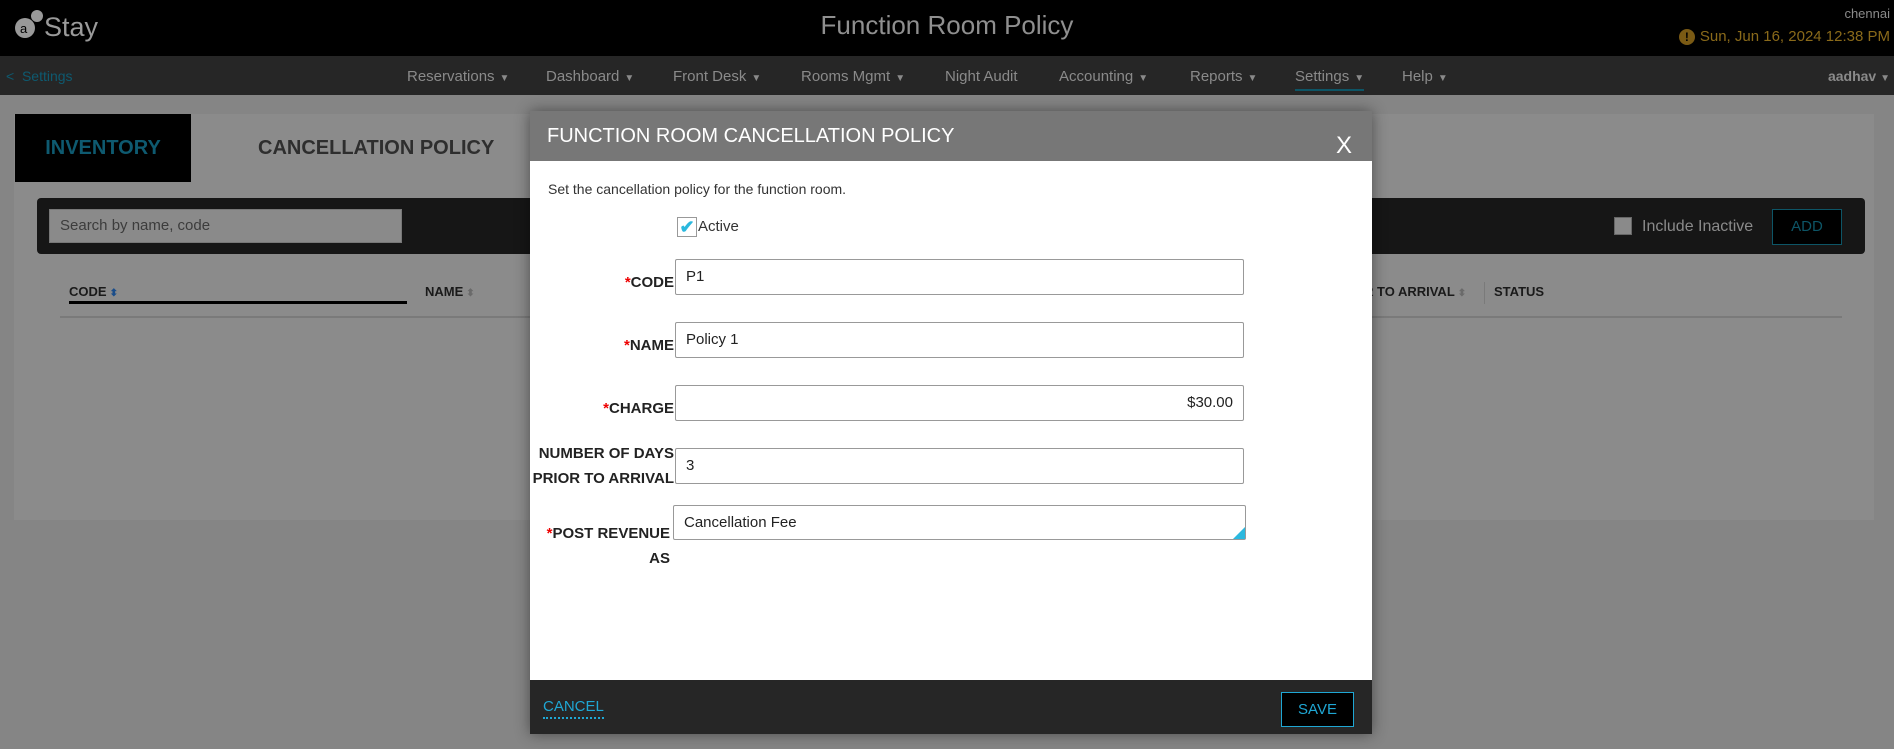 The width and height of the screenshot is (1894, 749). Describe the element at coordinates (603, 466) in the screenshot. I see `days-prior-label: NUMBER OF DAYS PRIOR TO ARRIVAL` at that location.